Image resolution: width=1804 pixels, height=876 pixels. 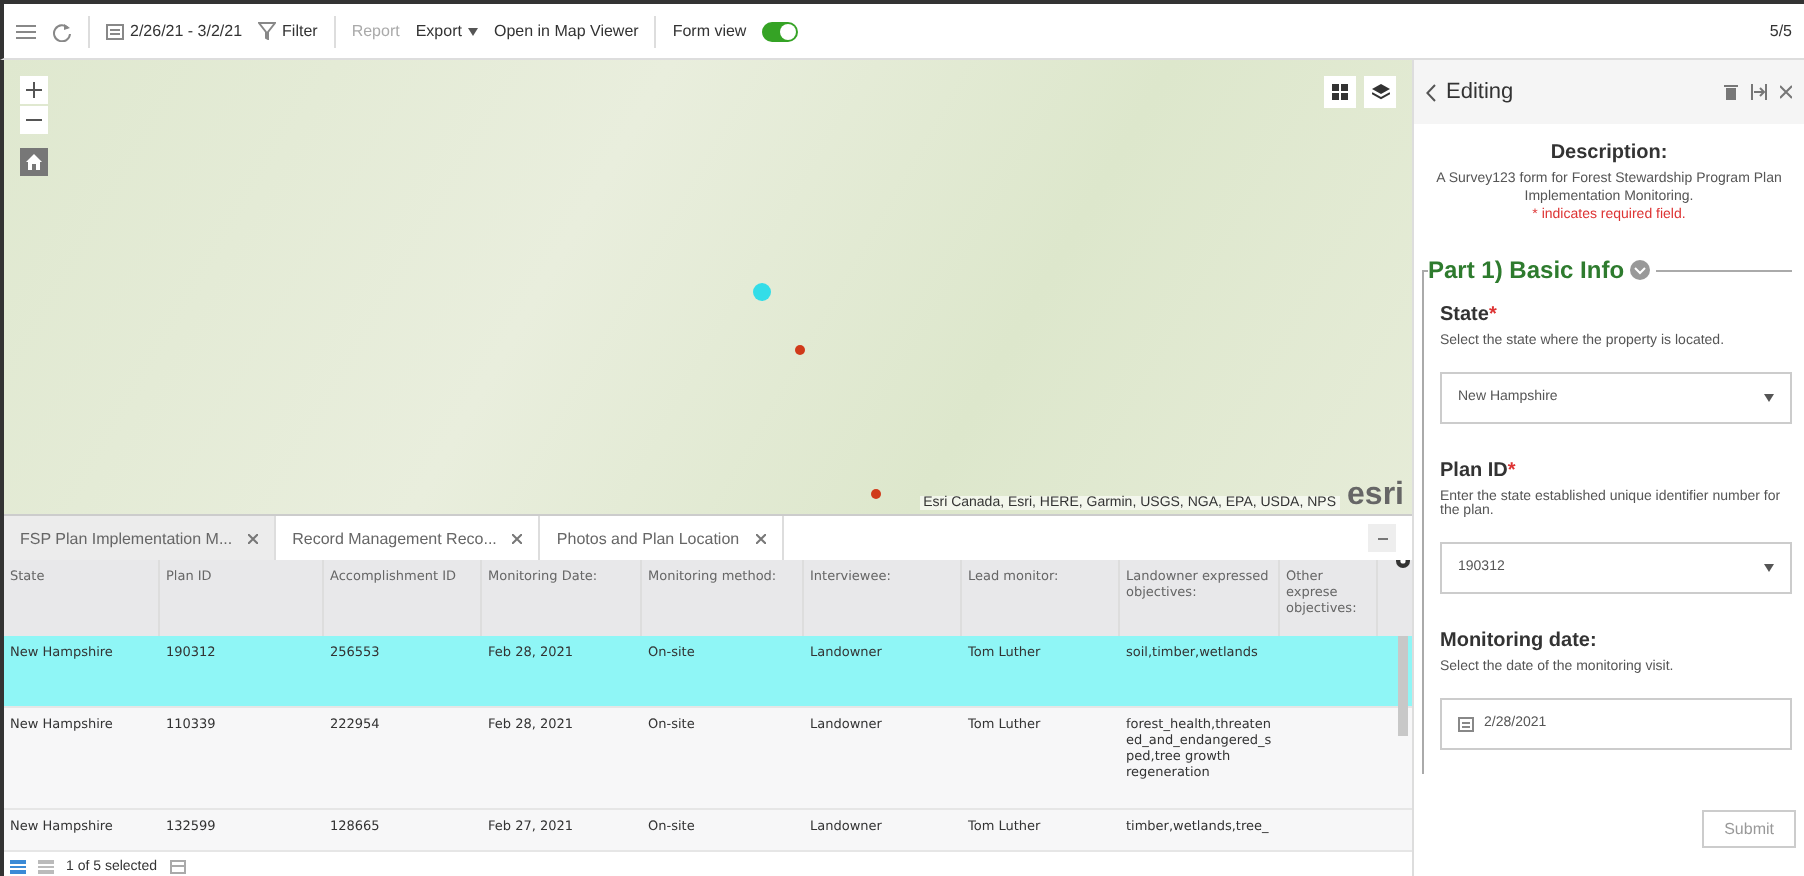 I want to click on minus-icon, so click(x=1382, y=538).